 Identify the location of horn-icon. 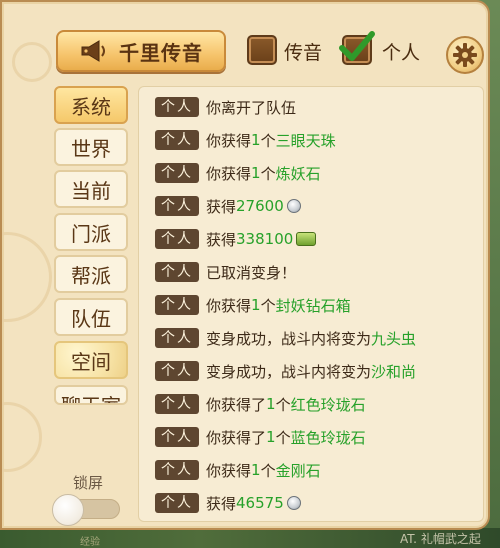
(93, 51).